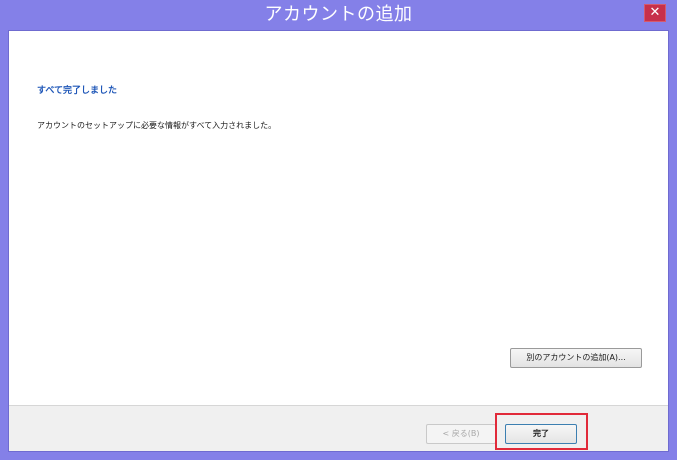 This screenshot has width=677, height=460. Describe the element at coordinates (461, 434) in the screenshot. I see `back-button: < 戻る(B)` at that location.